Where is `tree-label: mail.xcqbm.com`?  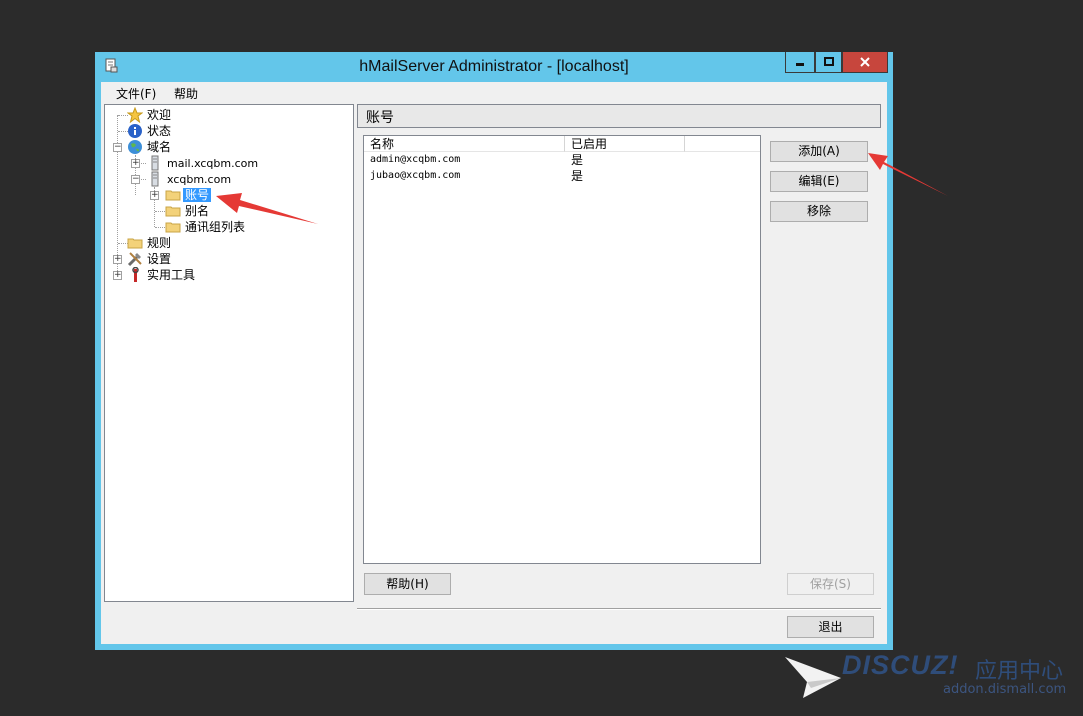 tree-label: mail.xcqbm.com is located at coordinates (213, 163).